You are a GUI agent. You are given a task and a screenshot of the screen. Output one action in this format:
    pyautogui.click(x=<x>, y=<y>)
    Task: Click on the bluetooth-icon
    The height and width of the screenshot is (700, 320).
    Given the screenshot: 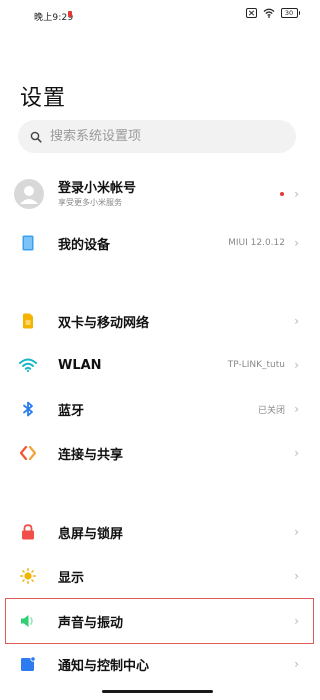 What is the action you would take?
    pyautogui.click(x=28, y=409)
    